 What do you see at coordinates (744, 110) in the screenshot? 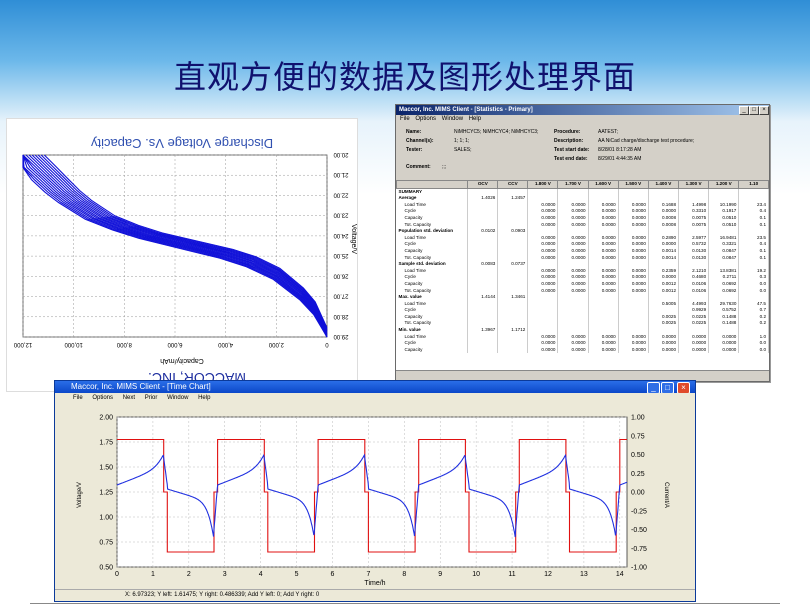
I see `minimize-icon: _` at bounding box center [744, 110].